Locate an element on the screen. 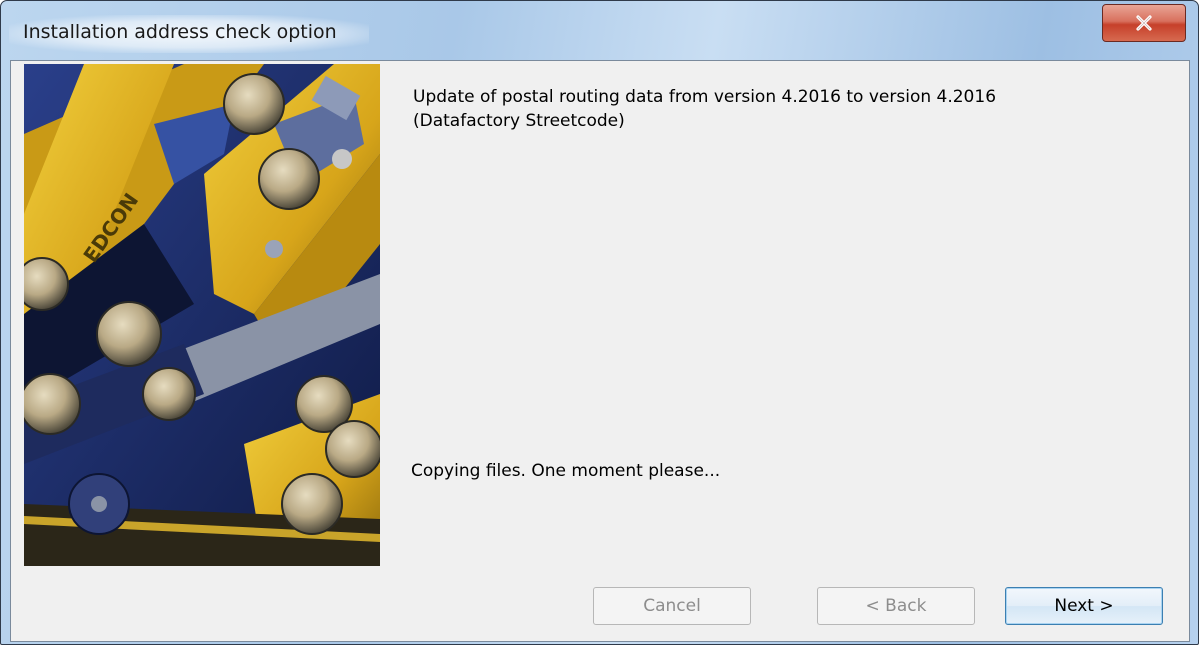 The height and width of the screenshot is (647, 1201). window-title: Installation address check option is located at coordinates (180, 32).